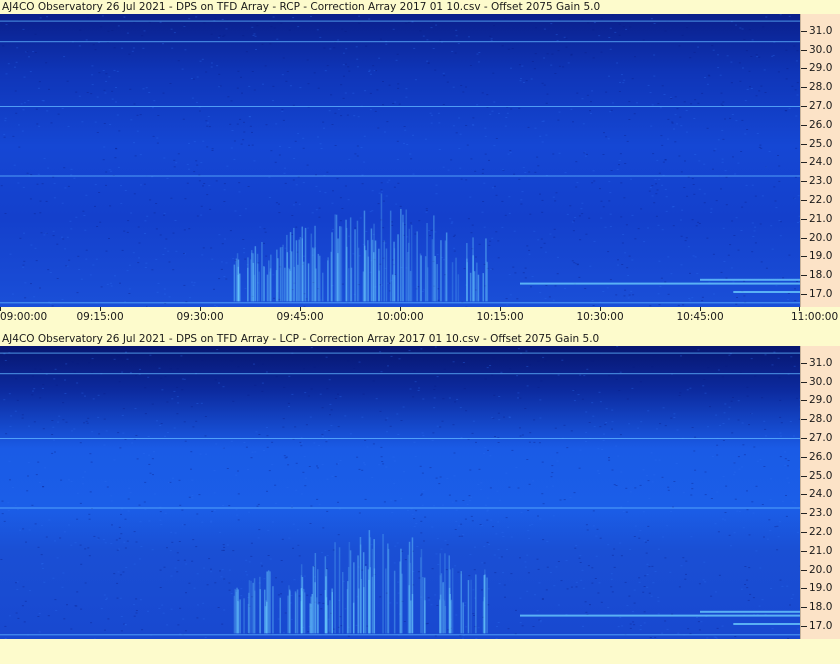 This screenshot has width=840, height=664. What do you see at coordinates (600, 317) in the screenshot?
I see `x-tick-label: 10:30:00` at bounding box center [600, 317].